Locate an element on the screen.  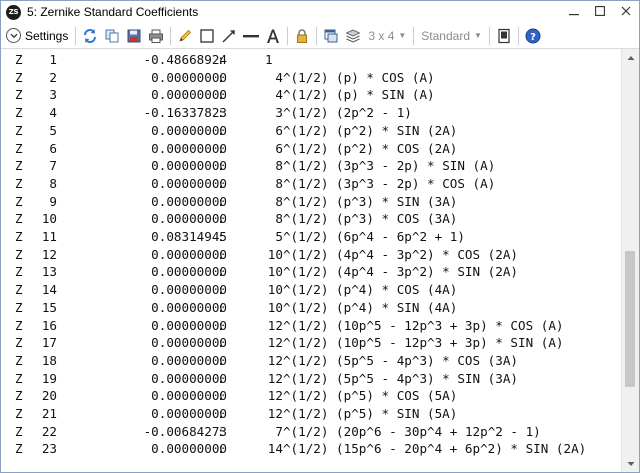
coefficient-row: Z 6 0.00000000: 6^(1/2) (p^2) * COS (2A) is located at coordinates (311, 149).